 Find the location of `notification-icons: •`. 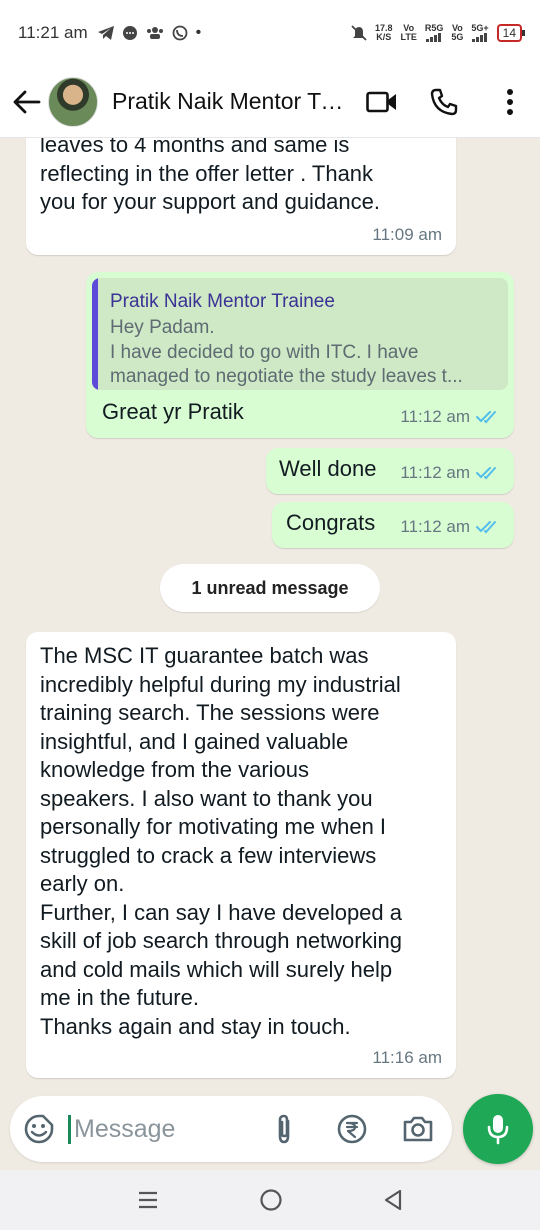

notification-icons: • is located at coordinates (149, 33).